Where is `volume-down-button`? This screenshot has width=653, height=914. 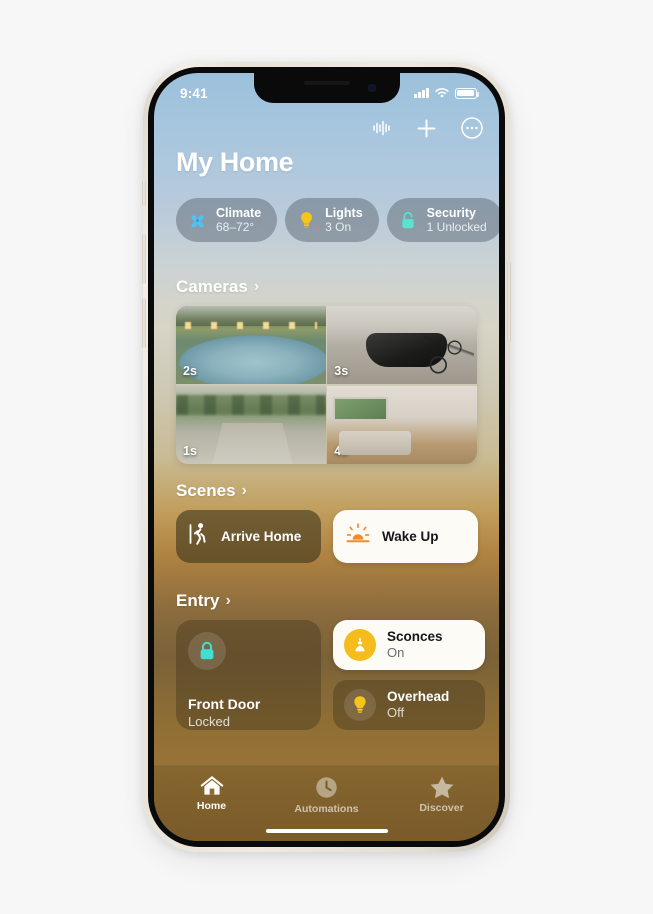 volume-down-button is located at coordinates (144, 323).